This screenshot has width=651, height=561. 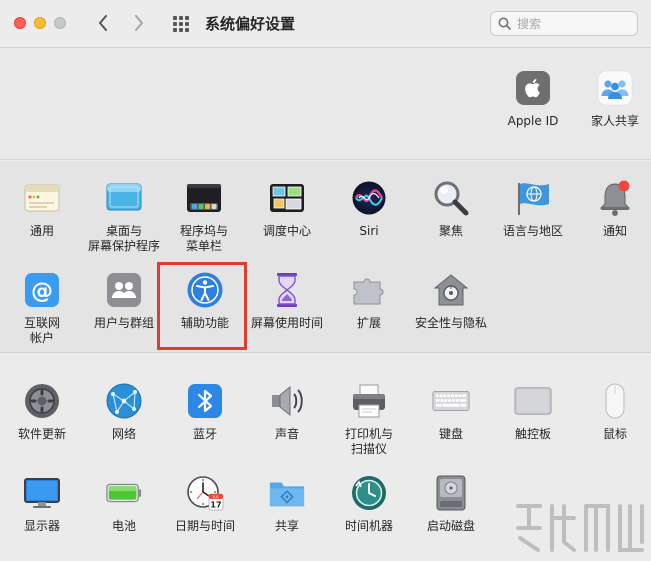 What do you see at coordinates (532, 231) in the screenshot?
I see `pane-label: 语言与地区` at bounding box center [532, 231].